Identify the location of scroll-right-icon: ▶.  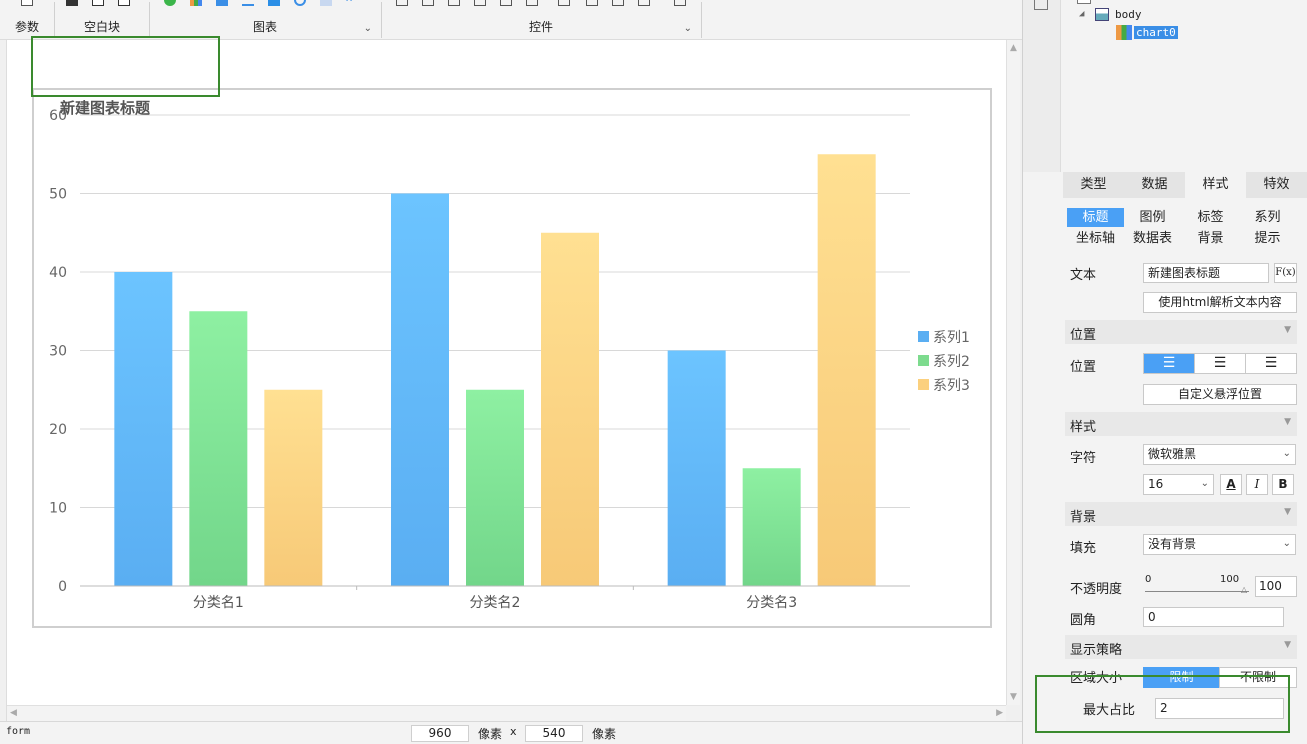
(999, 713).